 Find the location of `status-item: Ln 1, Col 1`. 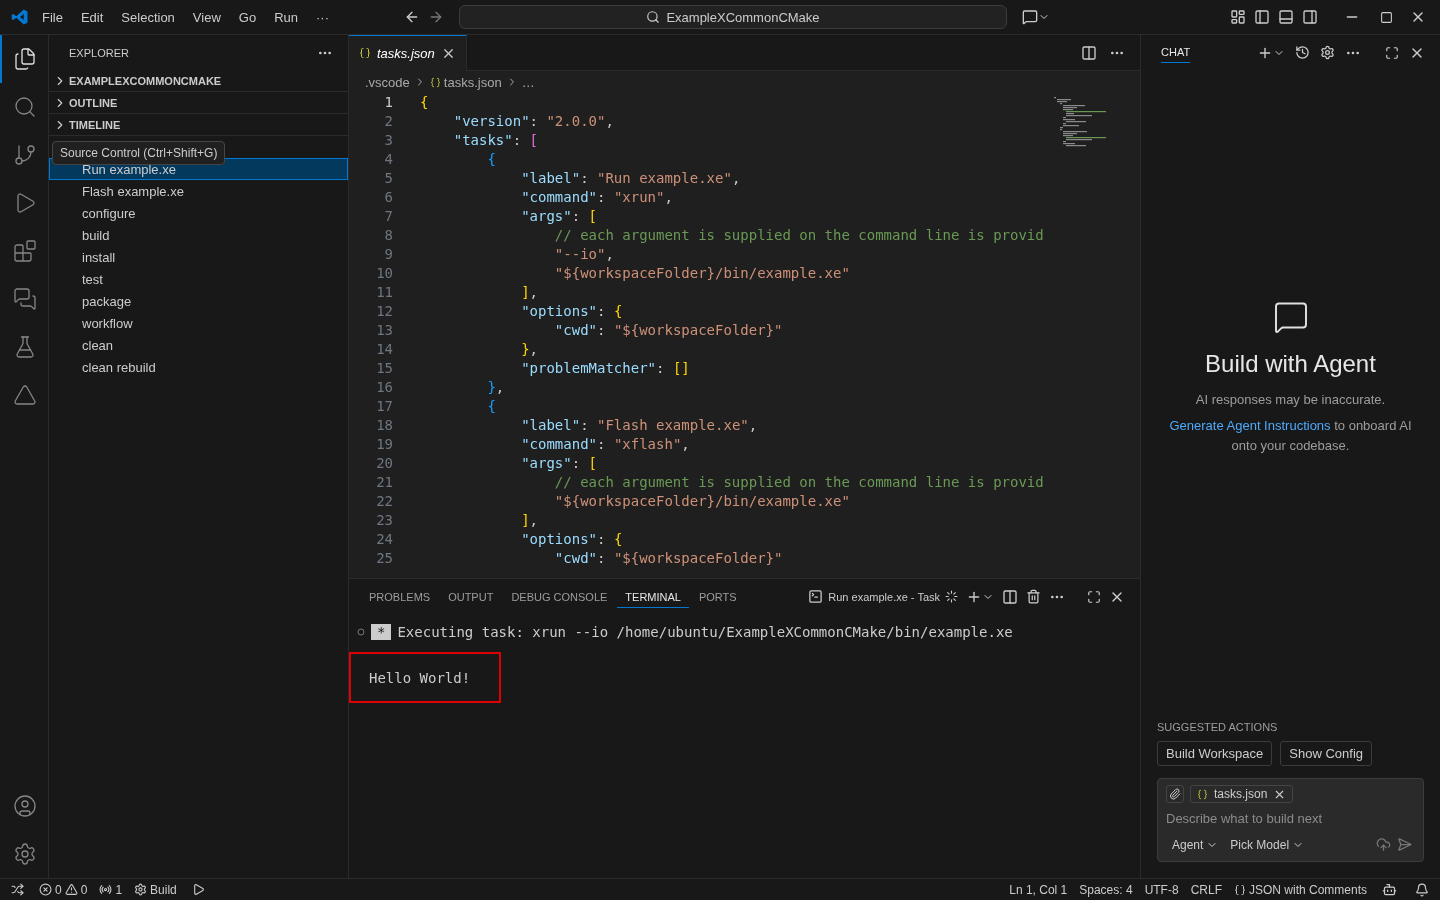

status-item: Ln 1, Col 1 is located at coordinates (1038, 889).